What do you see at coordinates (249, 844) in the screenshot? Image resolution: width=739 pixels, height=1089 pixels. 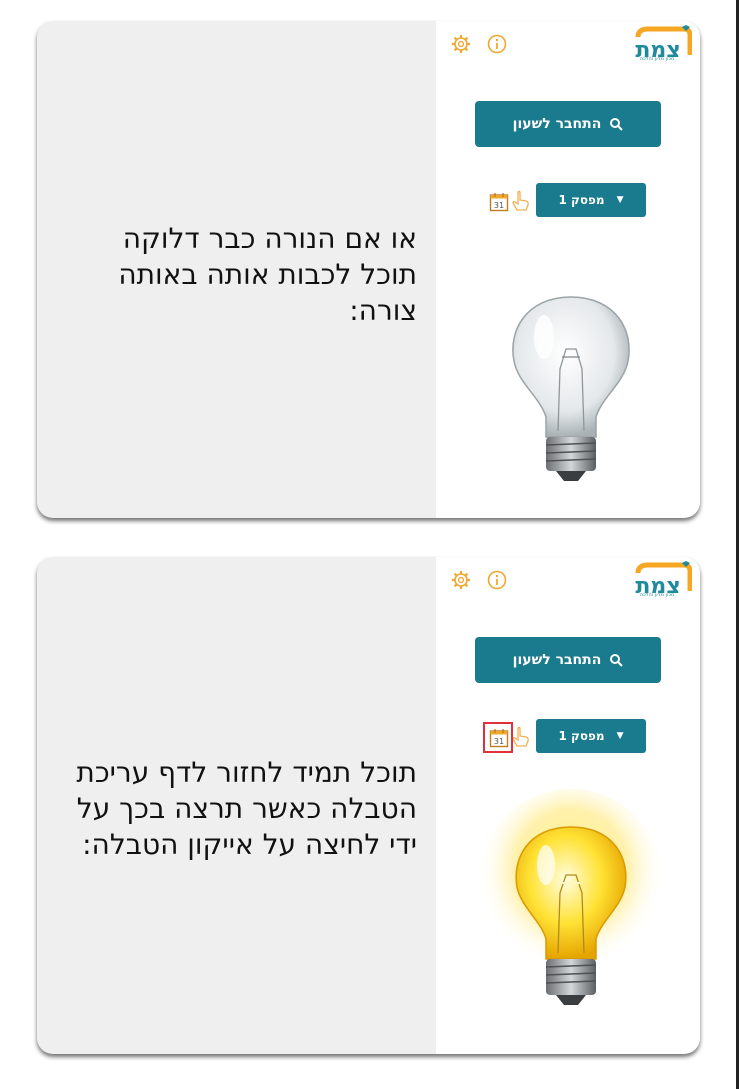 I see `caption-line: ידי לחיצה על אייקון הטבלה:` at bounding box center [249, 844].